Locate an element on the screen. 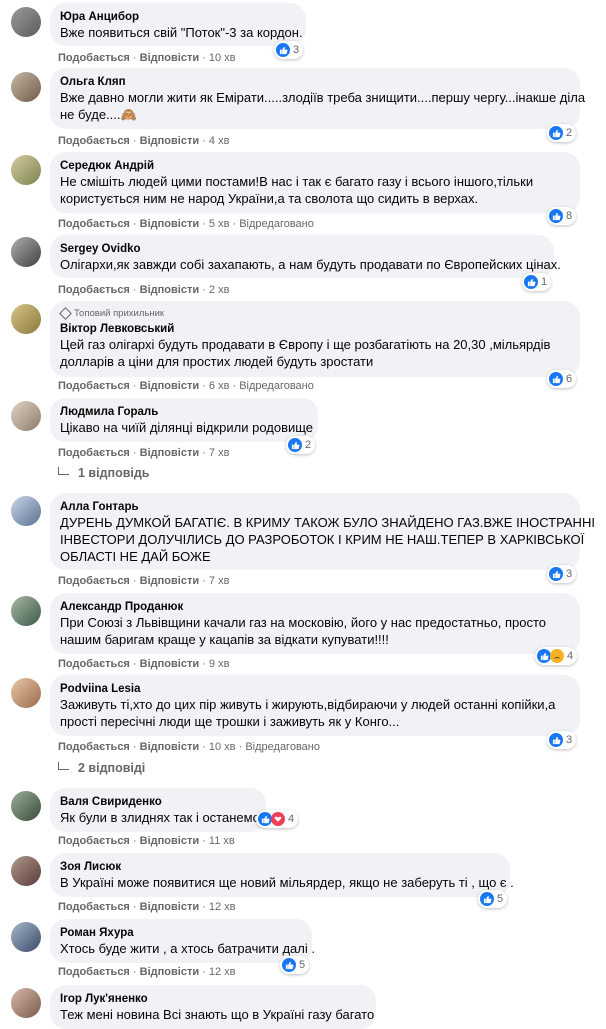 This screenshot has width=606, height=1029. view-replies-link: 1 відповідь is located at coordinates (103, 473).